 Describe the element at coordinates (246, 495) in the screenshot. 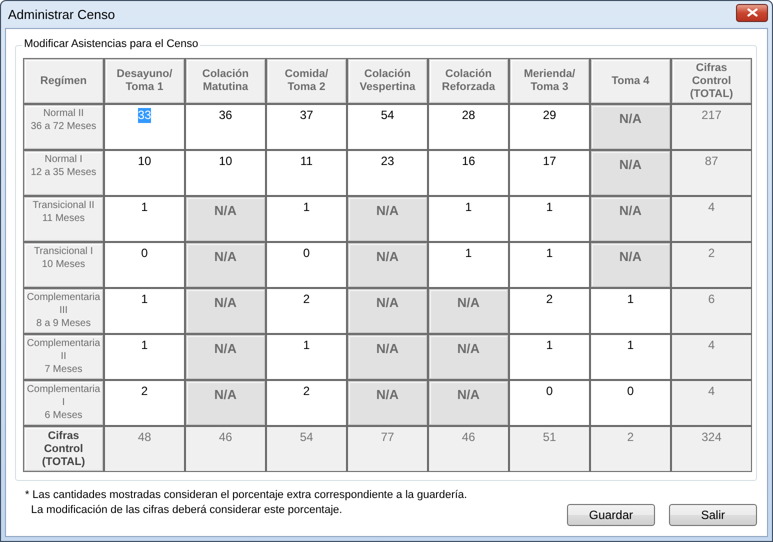

I see `footnote: * Las cantidades mostradas consideran el porcentaje extra correspondiente a la guardería.` at that location.